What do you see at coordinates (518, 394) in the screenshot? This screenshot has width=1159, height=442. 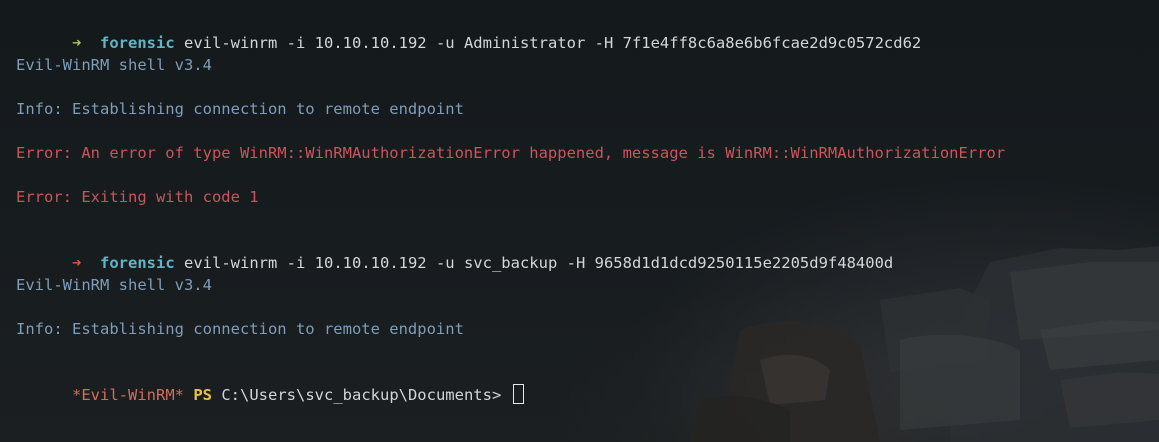 I see `text-cursor` at bounding box center [518, 394].